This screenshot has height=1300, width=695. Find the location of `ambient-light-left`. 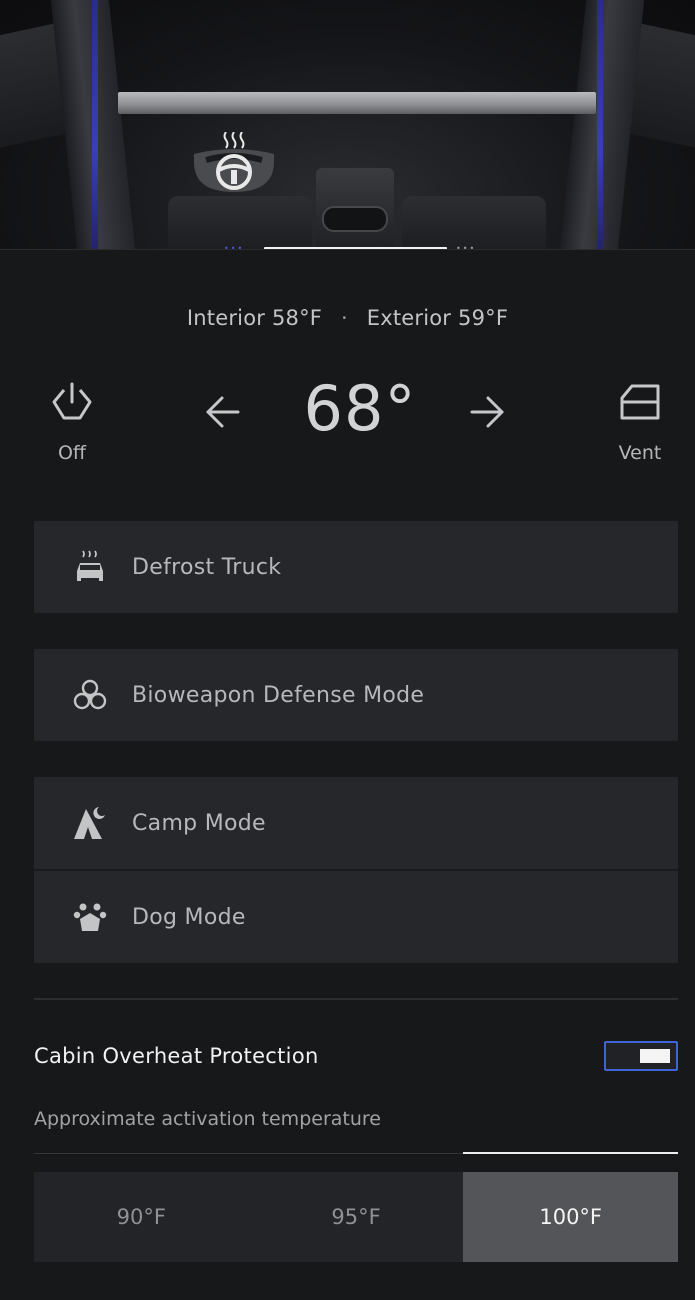

ambient-light-left is located at coordinates (95, 125).